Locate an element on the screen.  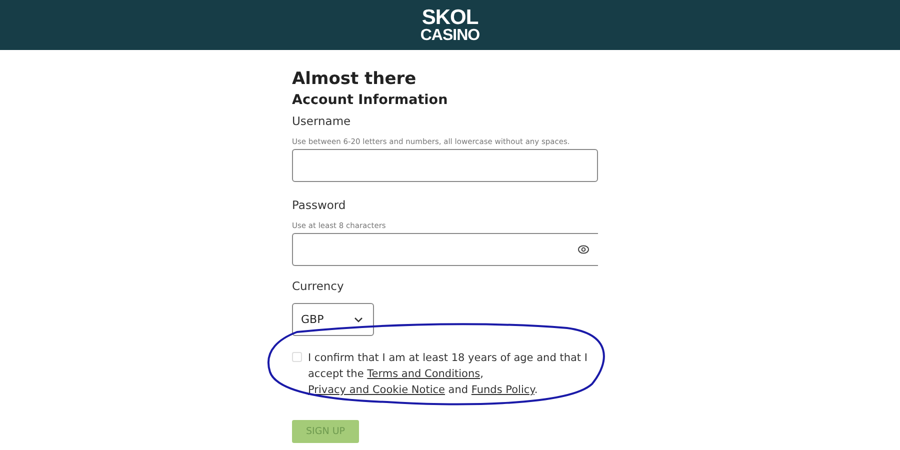
checkbox is located at coordinates (297, 357).